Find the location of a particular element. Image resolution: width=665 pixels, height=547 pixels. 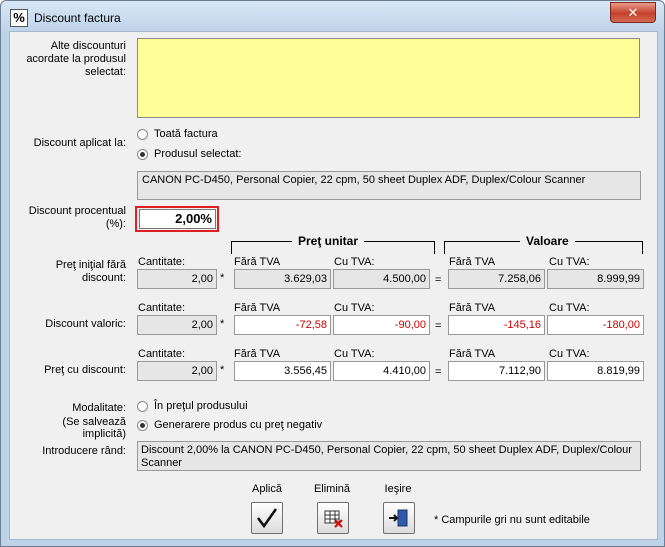

unit-discount-no-vat-input: -72,58 is located at coordinates (282, 325).